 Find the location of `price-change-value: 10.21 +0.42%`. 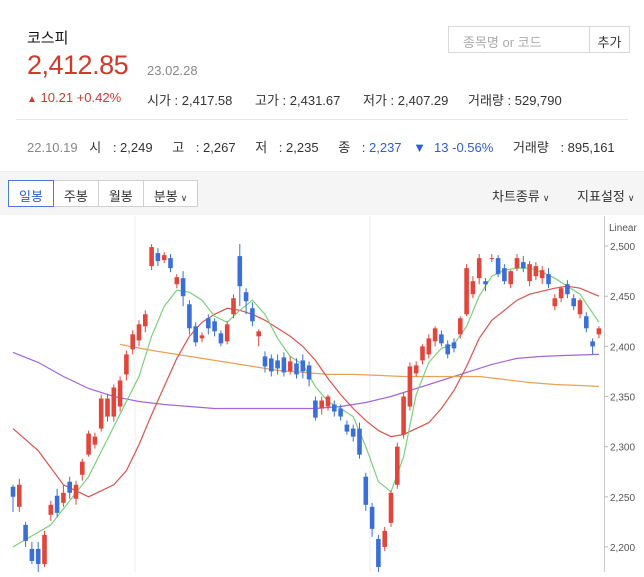

price-change-value: 10.21 +0.42% is located at coordinates (81, 97).